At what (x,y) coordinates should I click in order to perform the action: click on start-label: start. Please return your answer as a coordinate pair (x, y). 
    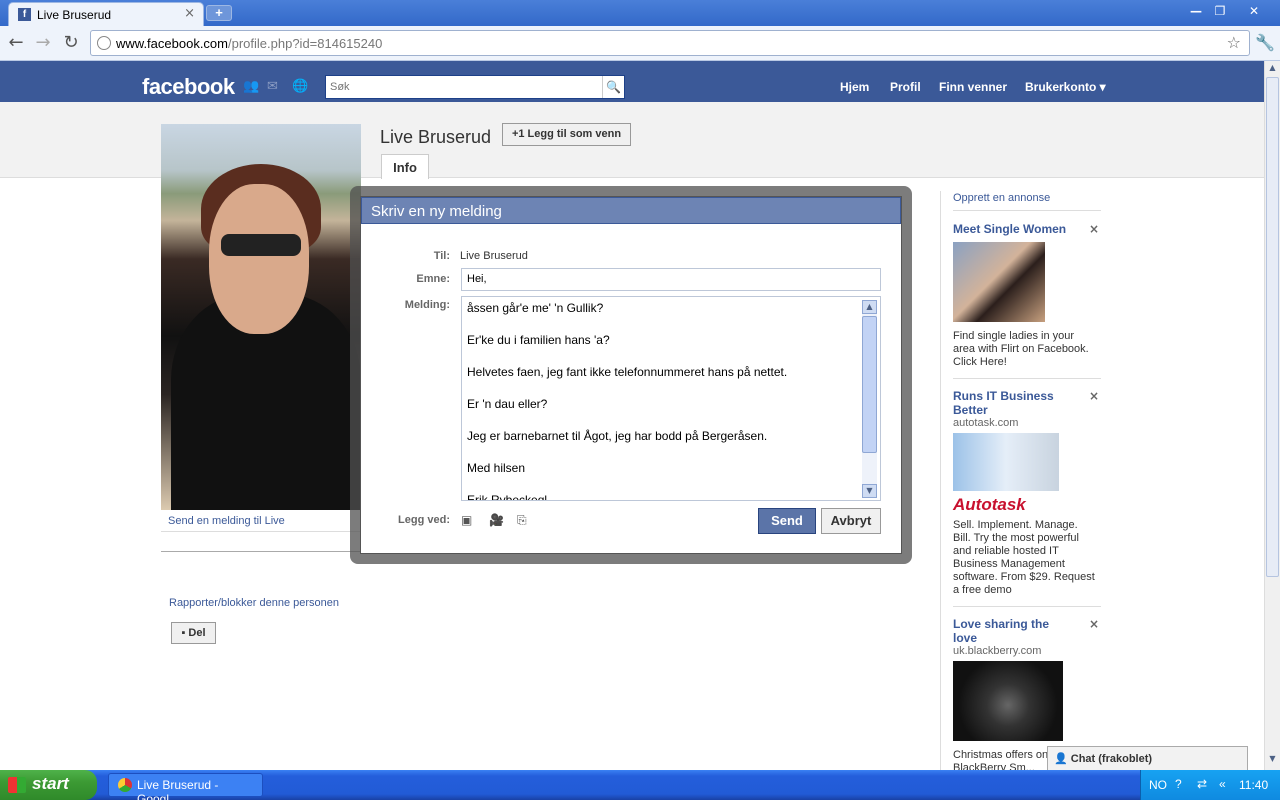
    Looking at the image, I should click on (50, 783).